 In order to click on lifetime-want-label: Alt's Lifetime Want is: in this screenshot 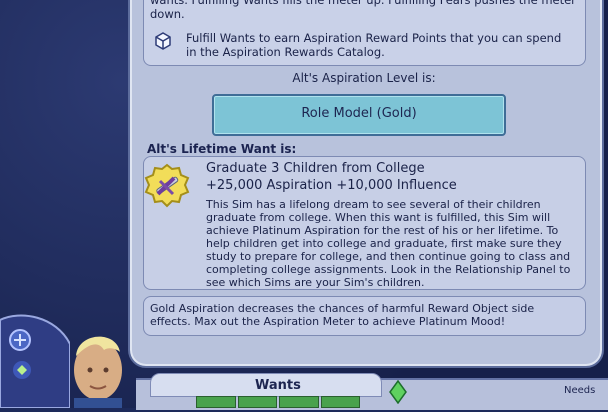, I will do `click(222, 149)`.